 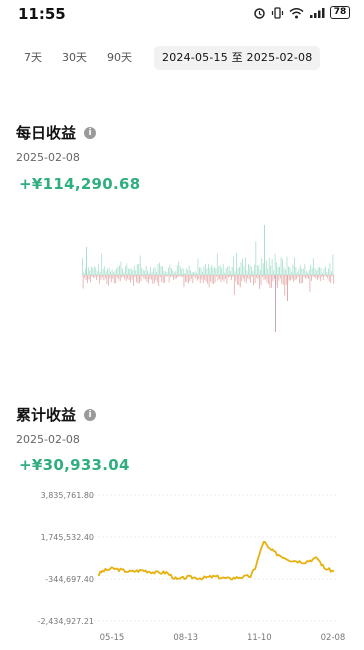 What do you see at coordinates (33, 58) in the screenshot?
I see `tab-7d: 7天` at bounding box center [33, 58].